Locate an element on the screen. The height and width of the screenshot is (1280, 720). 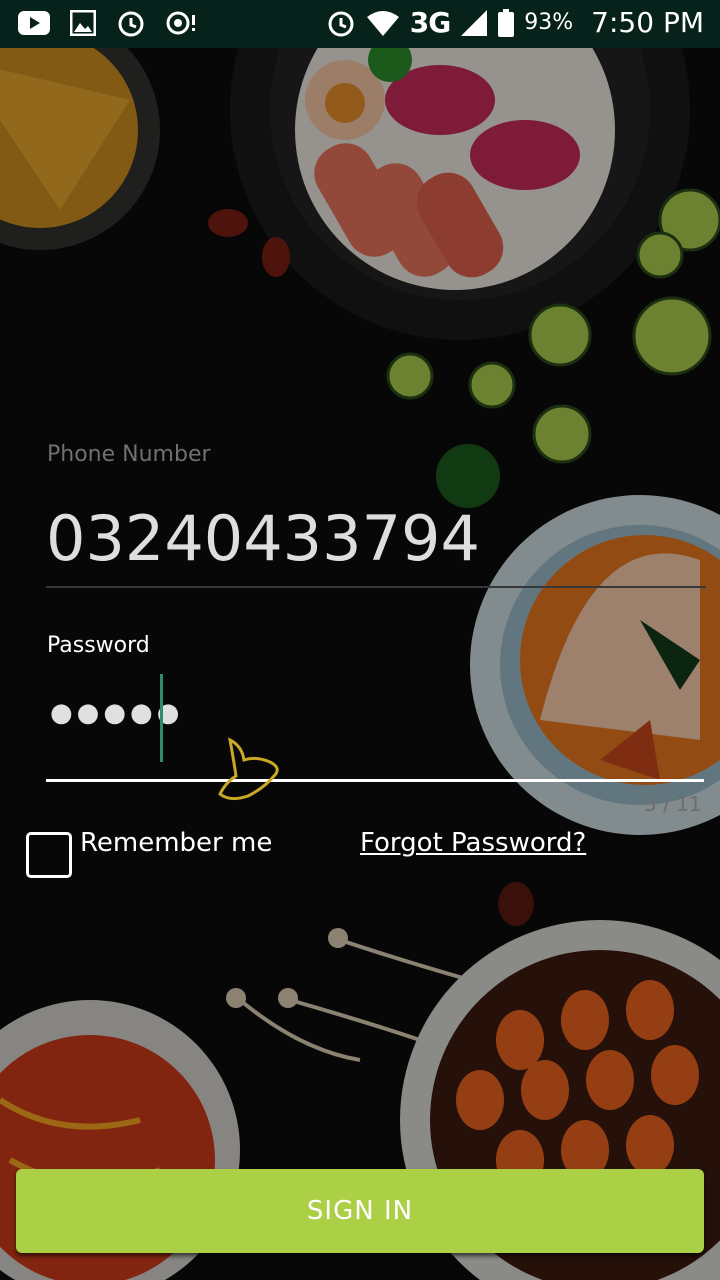
text-cursor is located at coordinates (161, 718).